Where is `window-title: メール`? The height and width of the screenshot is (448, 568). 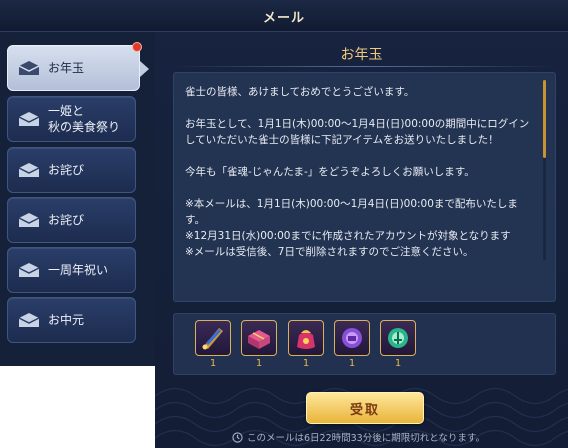
window-title: メール is located at coordinates (283, 18).